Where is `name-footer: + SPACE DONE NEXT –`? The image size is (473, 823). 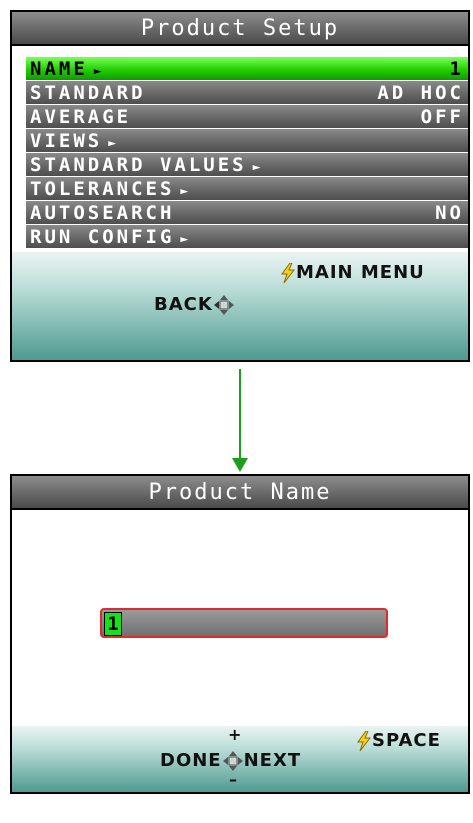 name-footer: + SPACE DONE NEXT – is located at coordinates (240, 758).